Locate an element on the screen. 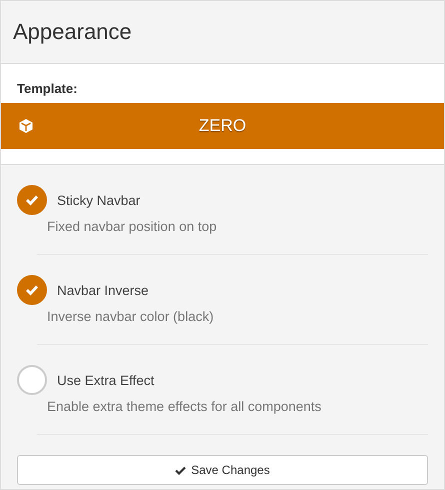 The image size is (445, 490). save-button: Save Changes is located at coordinates (222, 470).